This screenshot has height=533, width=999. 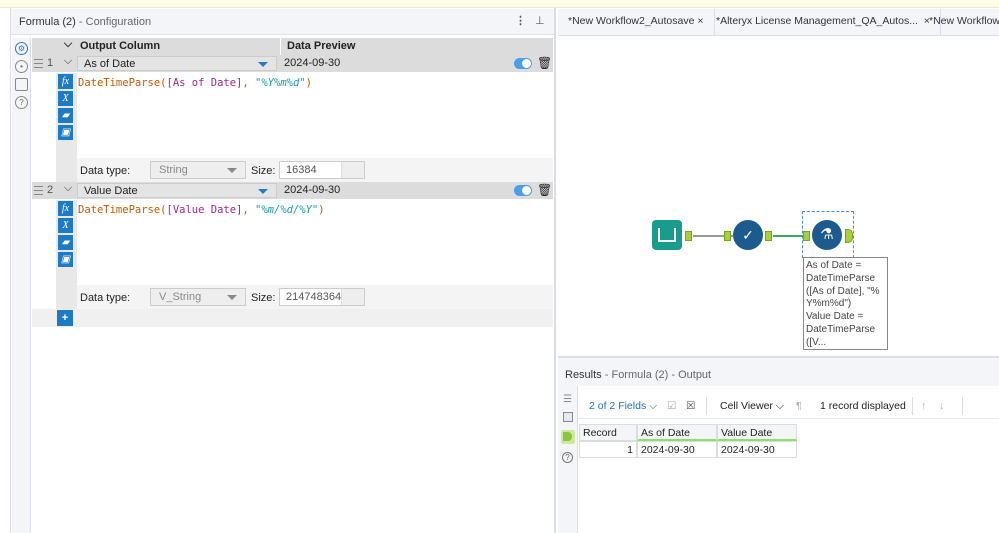 What do you see at coordinates (21, 285) in the screenshot?
I see `config-icon-strip: ⚙ • ?` at bounding box center [21, 285].